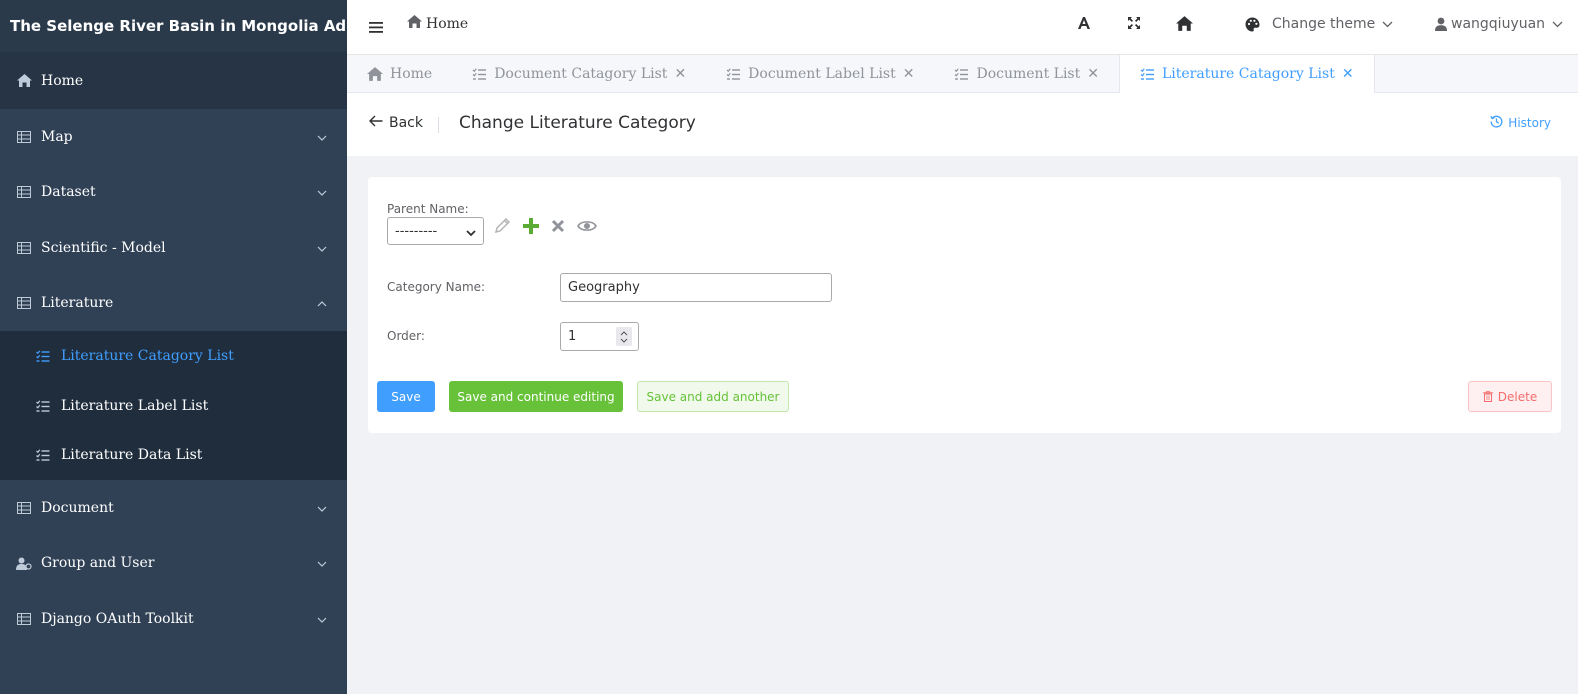 This screenshot has height=694, width=1578. What do you see at coordinates (173, 508) in the screenshot?
I see `sidebar-item-document: Document` at bounding box center [173, 508].